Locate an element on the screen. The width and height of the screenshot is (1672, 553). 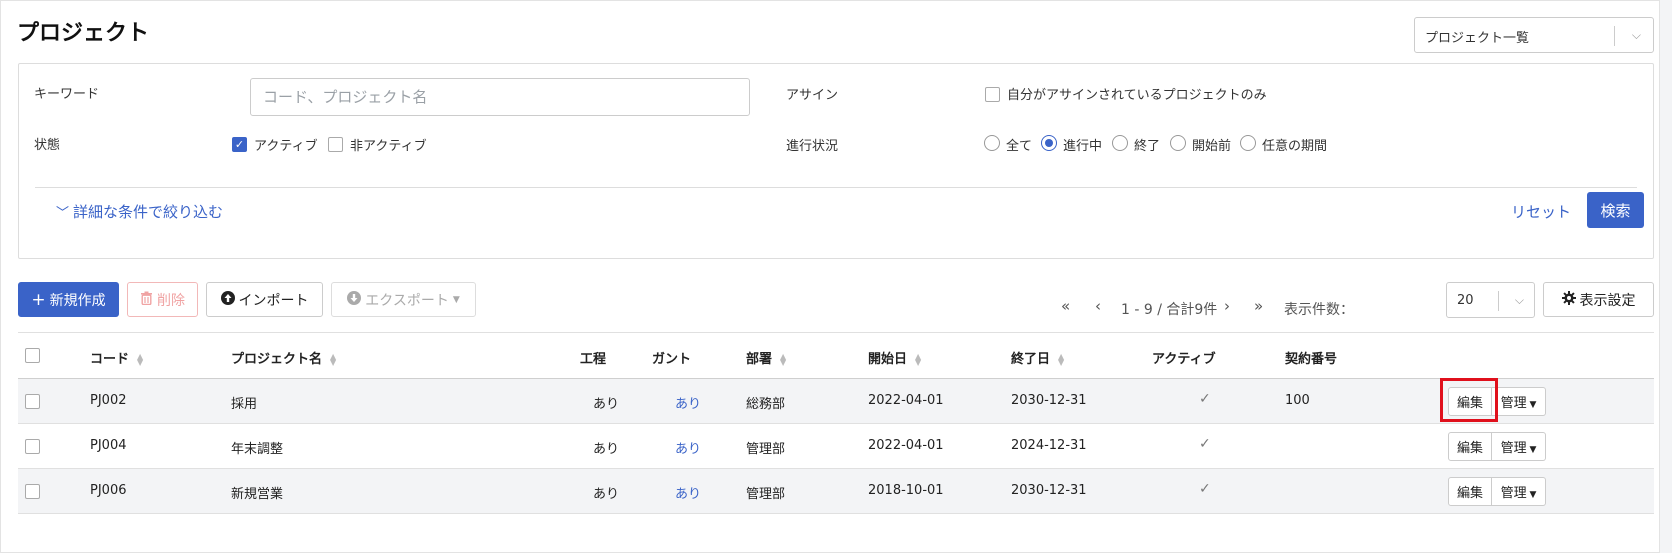
advanced-filter-label: 詳細な条件で絞り込む is located at coordinates (148, 212).